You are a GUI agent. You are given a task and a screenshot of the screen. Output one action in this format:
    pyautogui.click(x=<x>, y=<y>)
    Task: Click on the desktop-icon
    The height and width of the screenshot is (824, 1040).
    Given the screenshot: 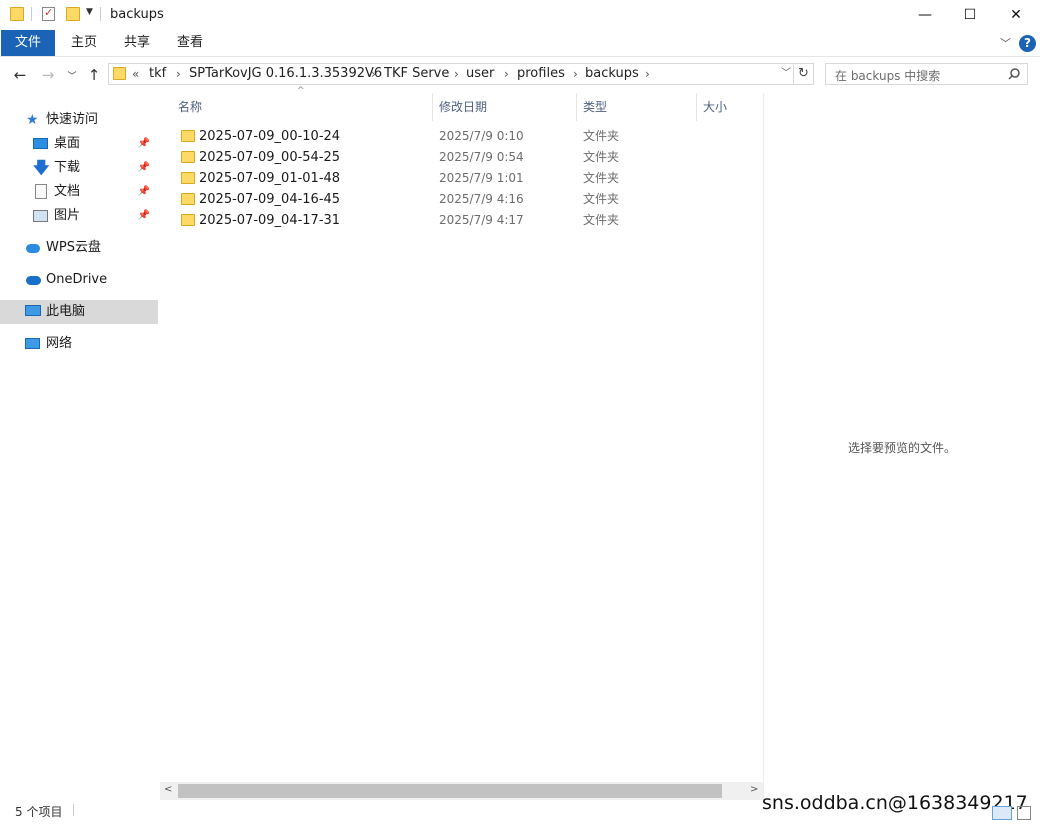 What is the action you would take?
    pyautogui.click(x=40, y=143)
    